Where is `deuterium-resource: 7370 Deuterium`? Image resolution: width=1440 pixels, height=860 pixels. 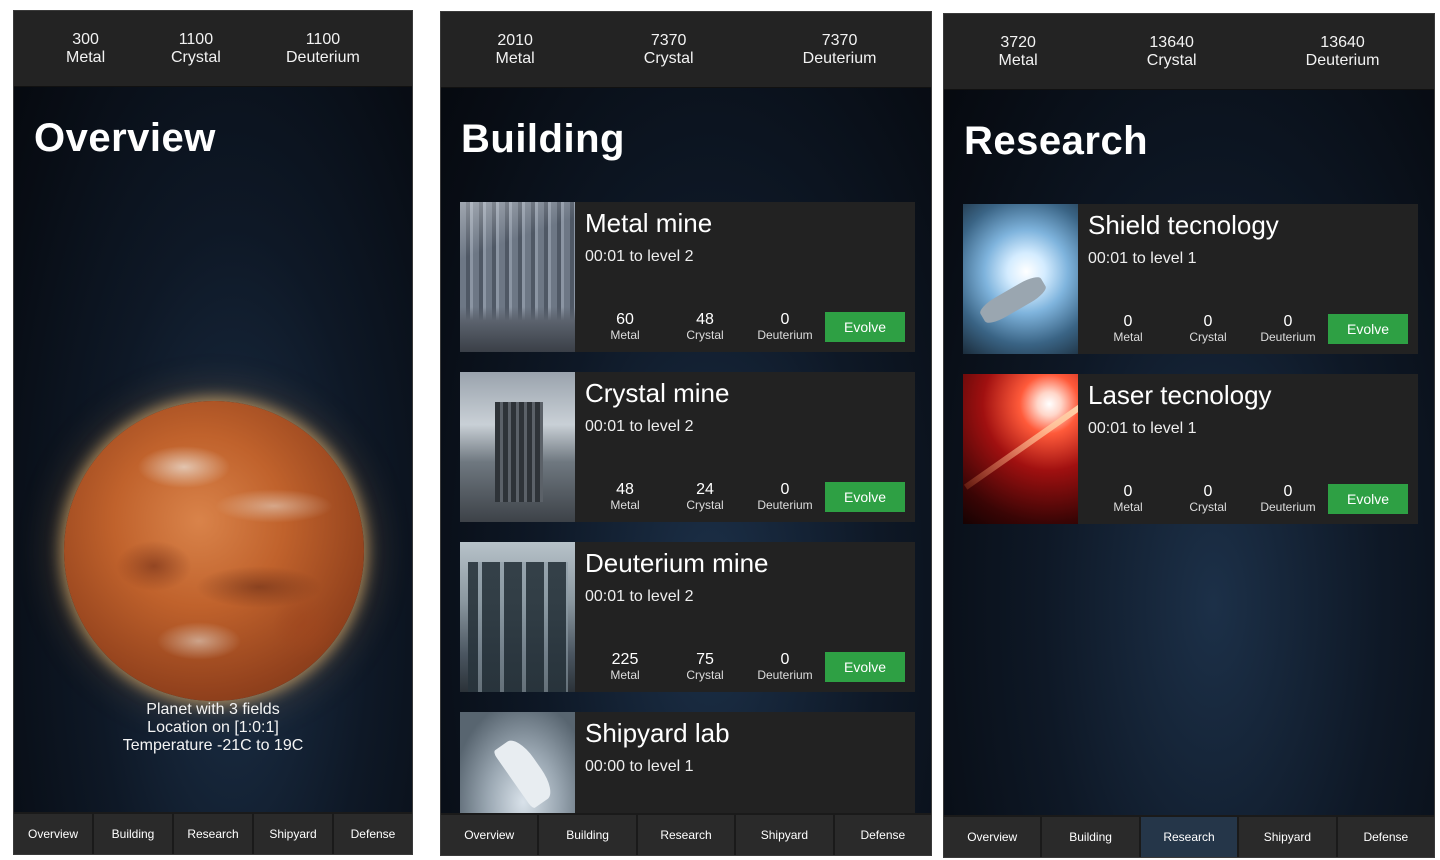 deuterium-resource: 7370 Deuterium is located at coordinates (840, 50).